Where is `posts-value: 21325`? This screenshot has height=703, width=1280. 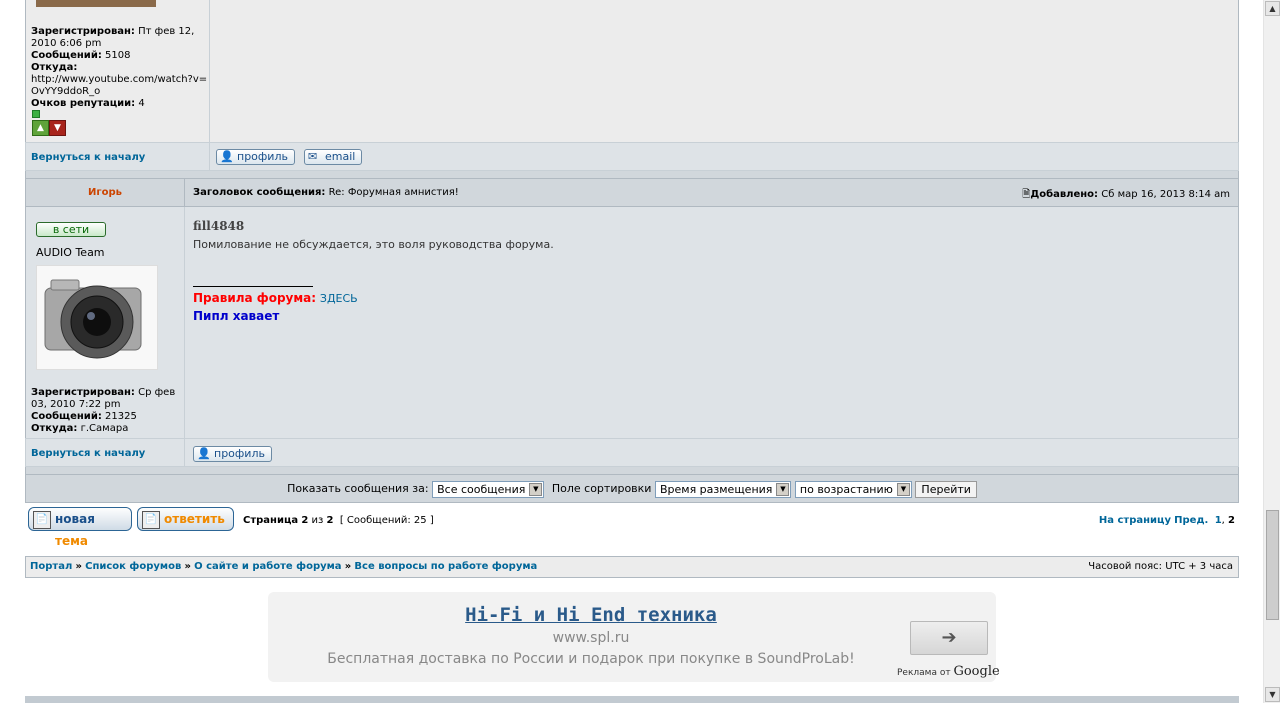 posts-value: 21325 is located at coordinates (121, 416).